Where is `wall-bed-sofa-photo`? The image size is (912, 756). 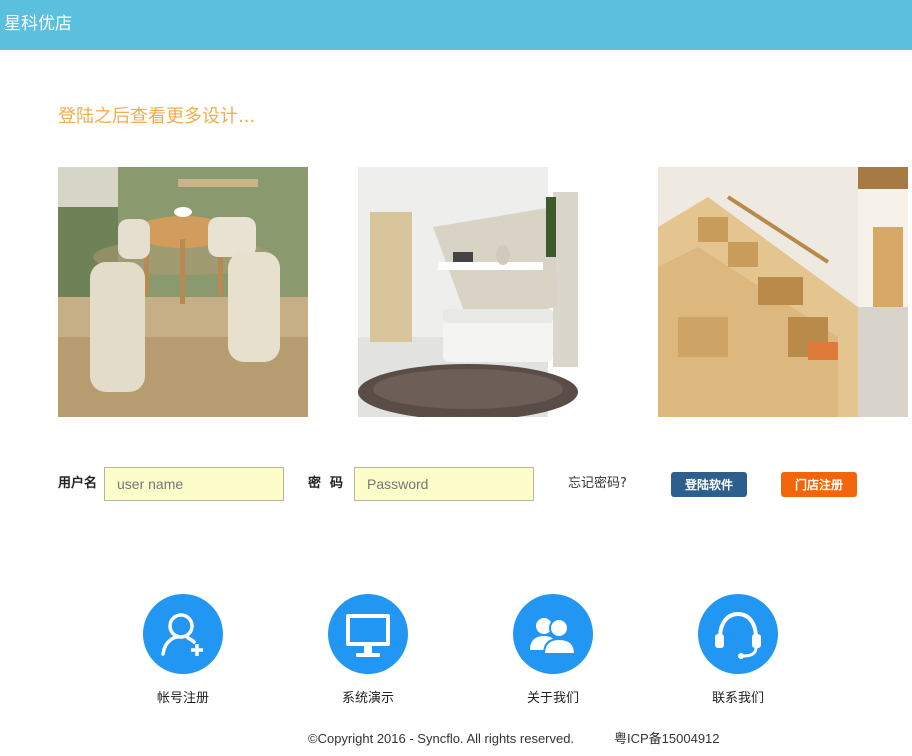
wall-bed-sofa-photo is located at coordinates (483, 292).